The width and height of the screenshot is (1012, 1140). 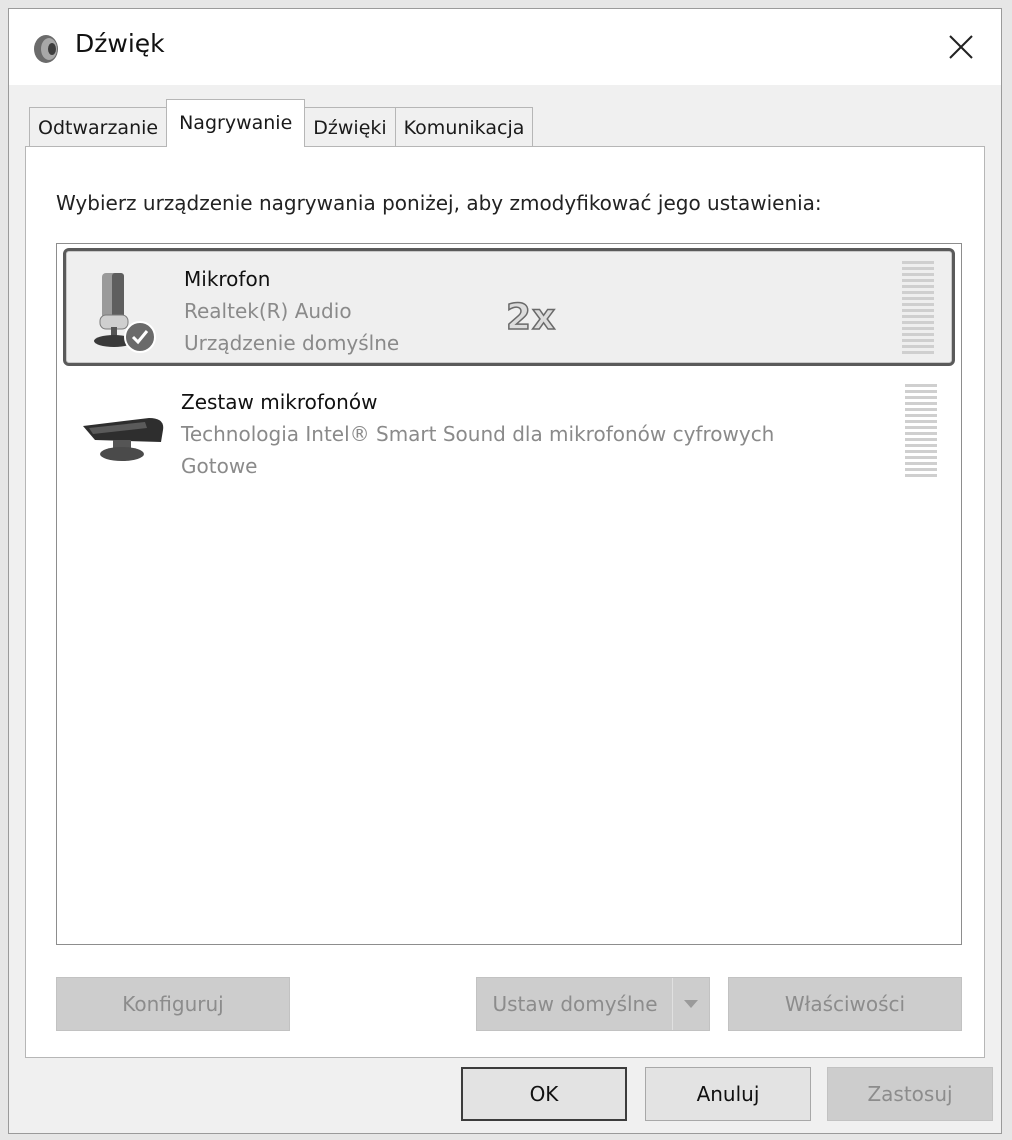 I want to click on set-default-label: Ustaw domyślne, so click(x=575, y=1004).